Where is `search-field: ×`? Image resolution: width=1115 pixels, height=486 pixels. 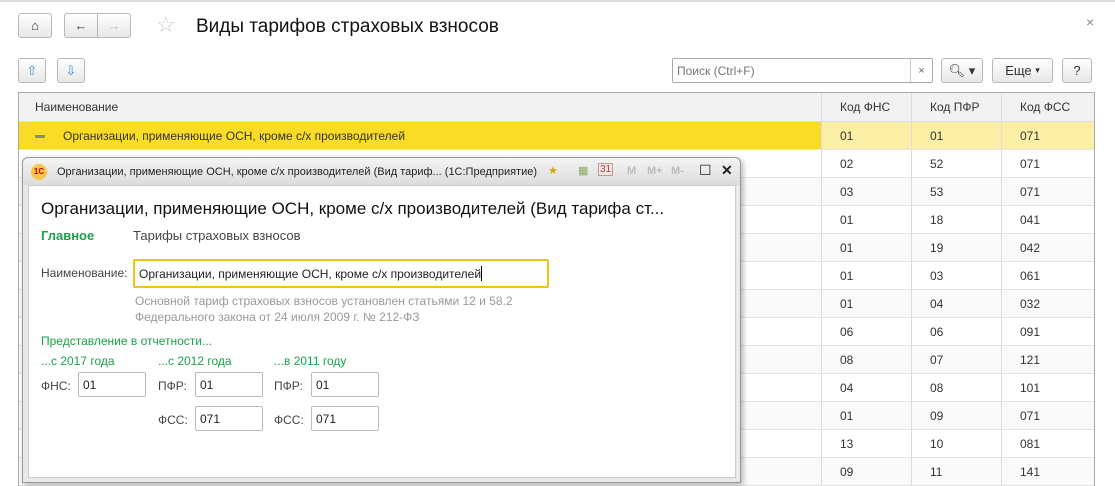
search-field: × is located at coordinates (802, 70).